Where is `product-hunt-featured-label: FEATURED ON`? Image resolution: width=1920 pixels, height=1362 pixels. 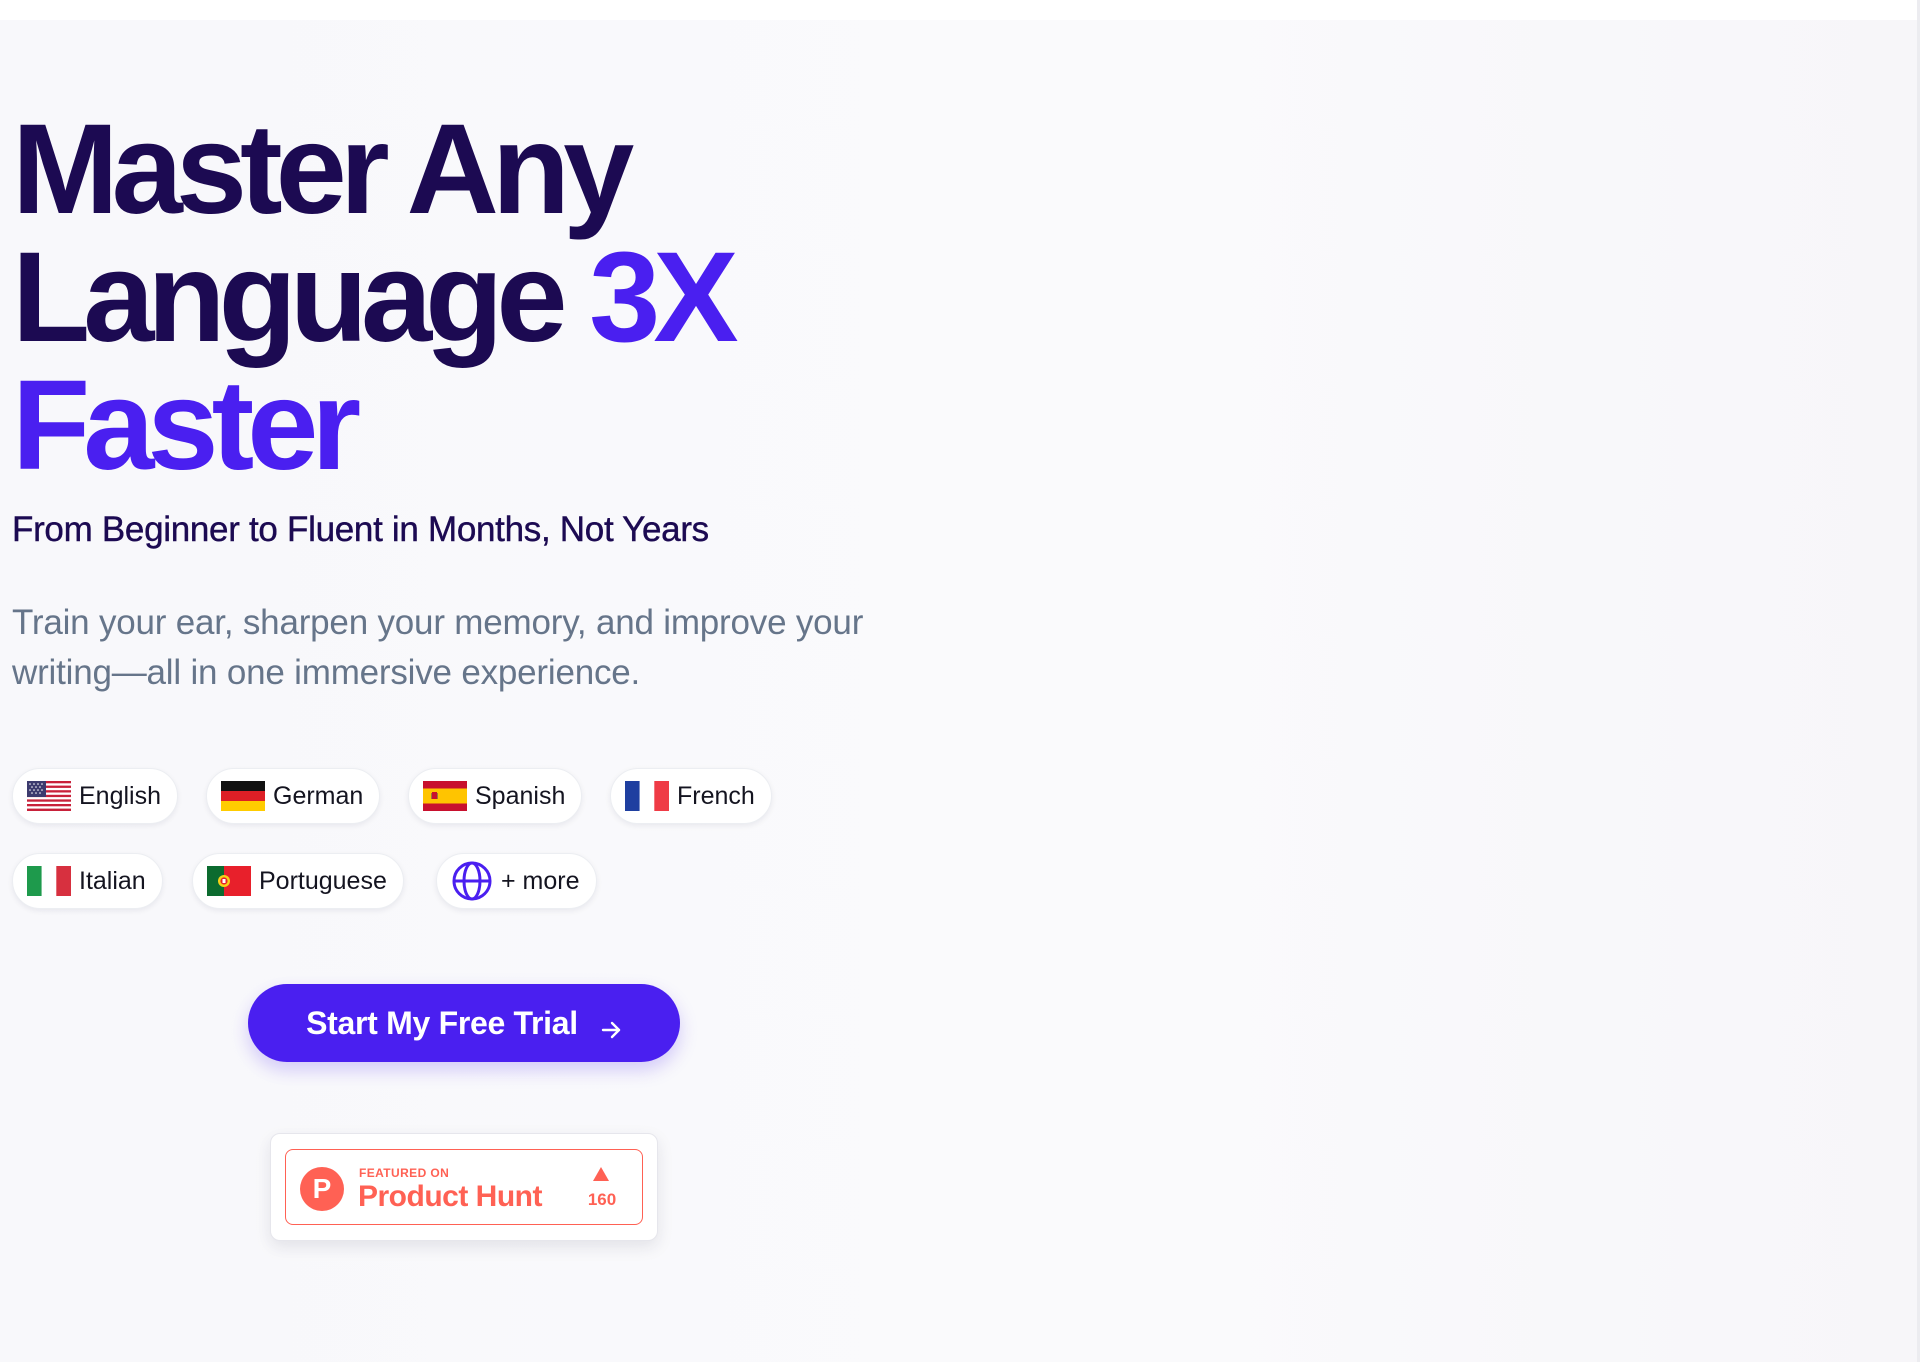 product-hunt-featured-label: FEATURED ON is located at coordinates (404, 1173).